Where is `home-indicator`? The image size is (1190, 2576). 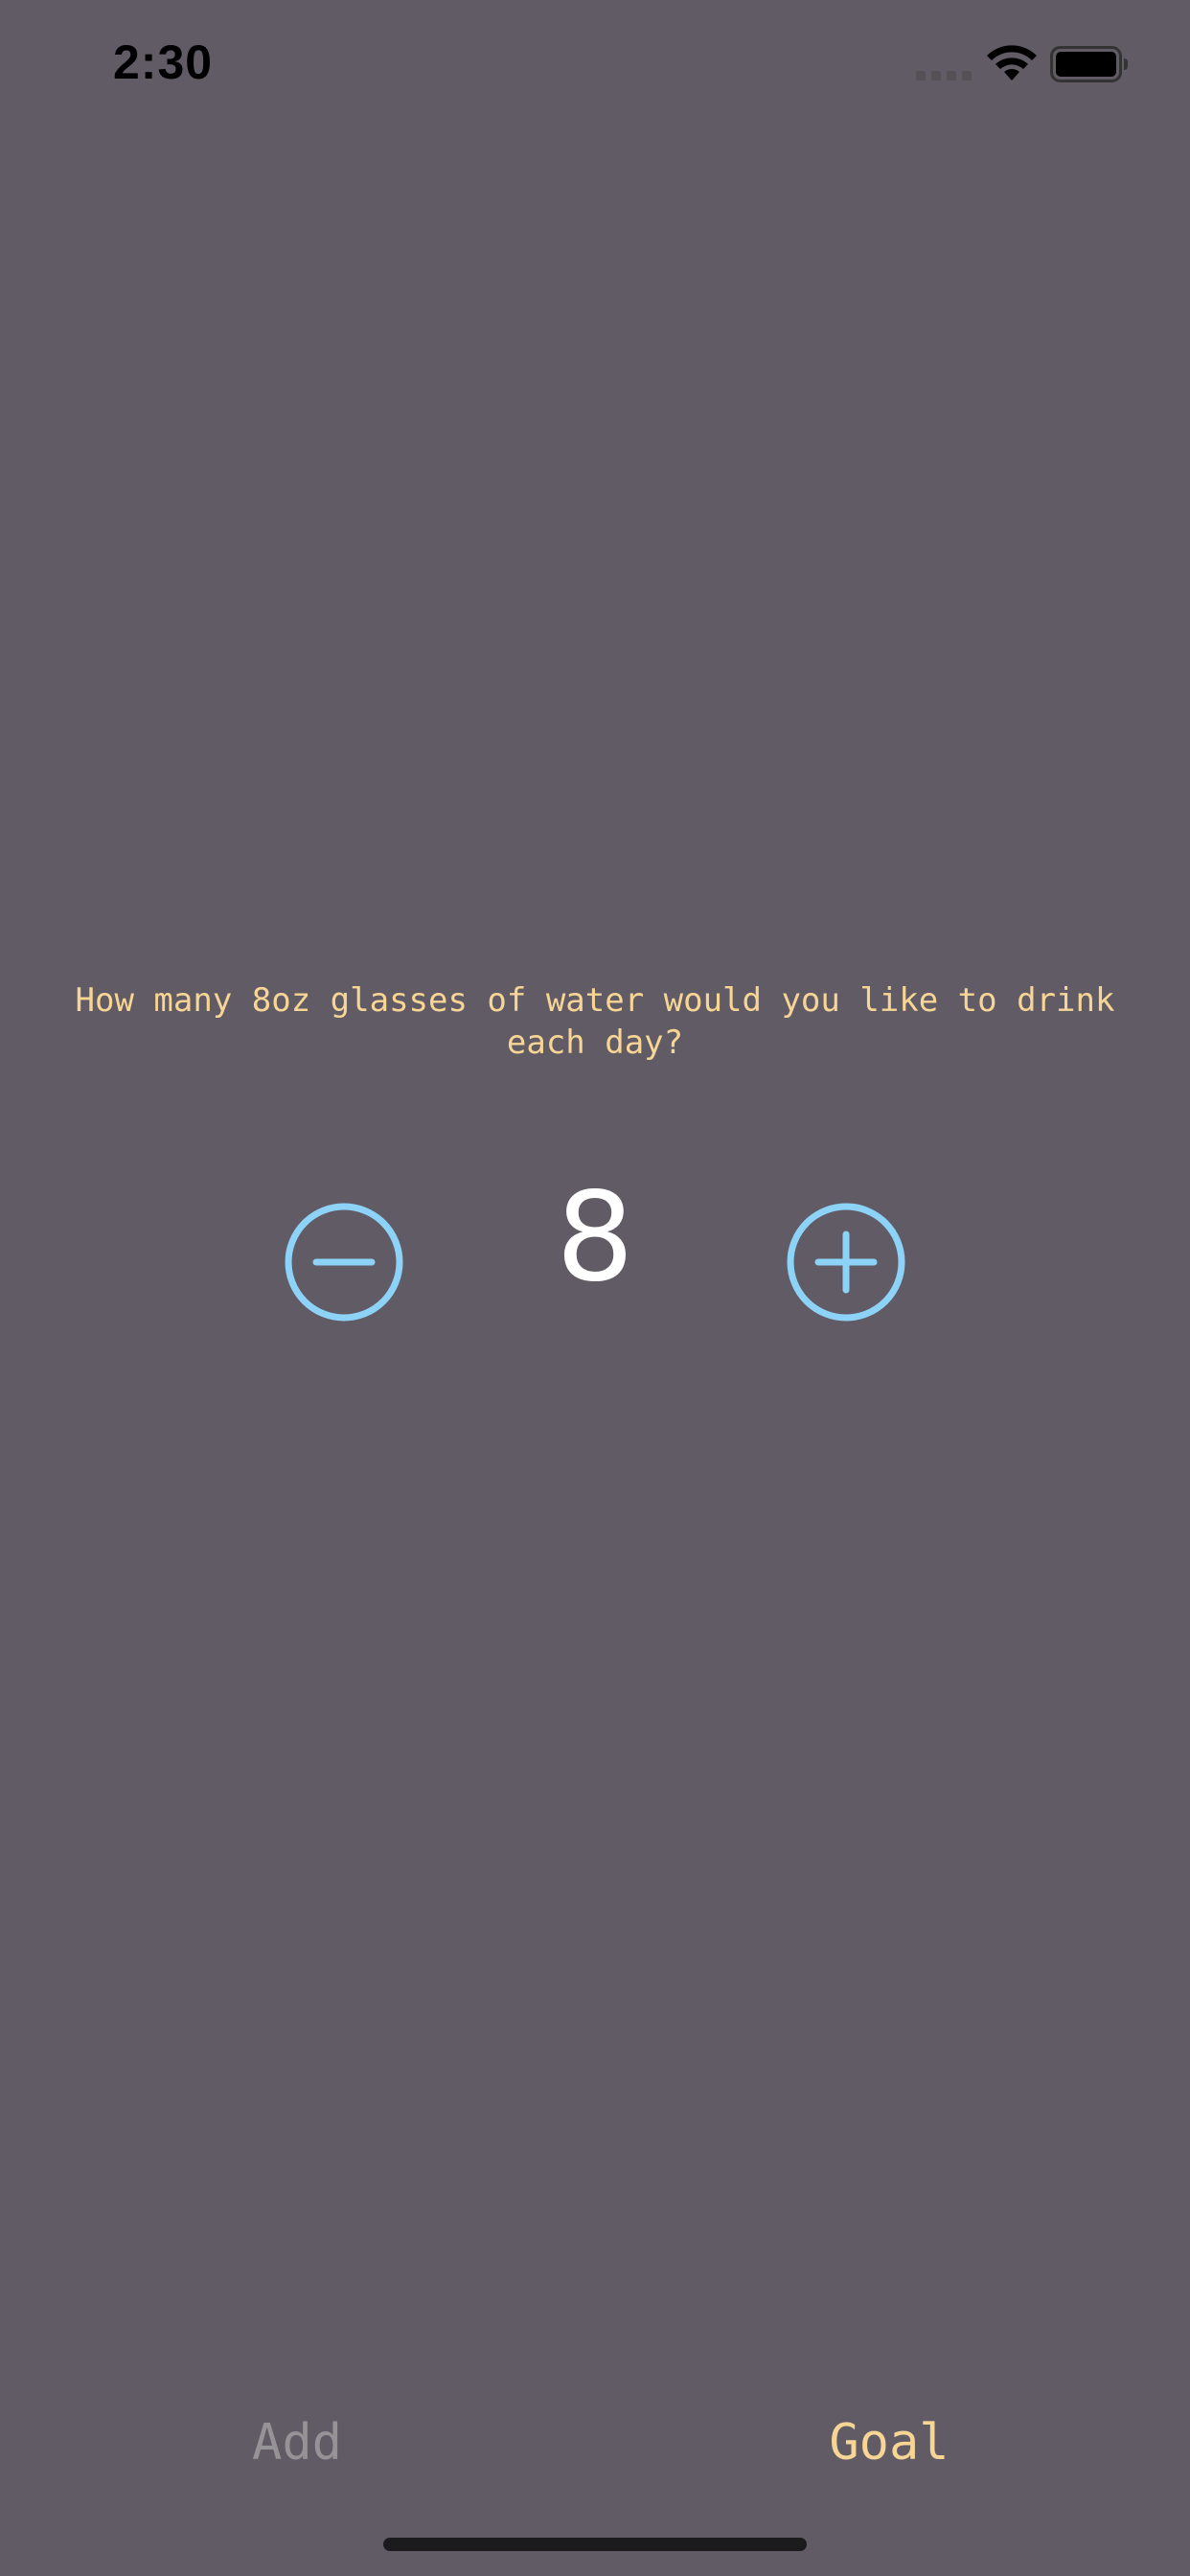 home-indicator is located at coordinates (595, 2544).